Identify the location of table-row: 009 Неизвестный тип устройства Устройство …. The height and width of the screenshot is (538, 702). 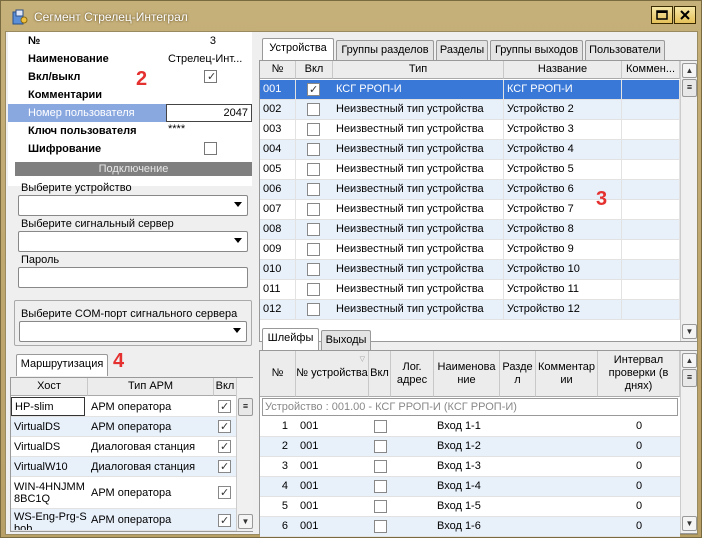
(470, 250).